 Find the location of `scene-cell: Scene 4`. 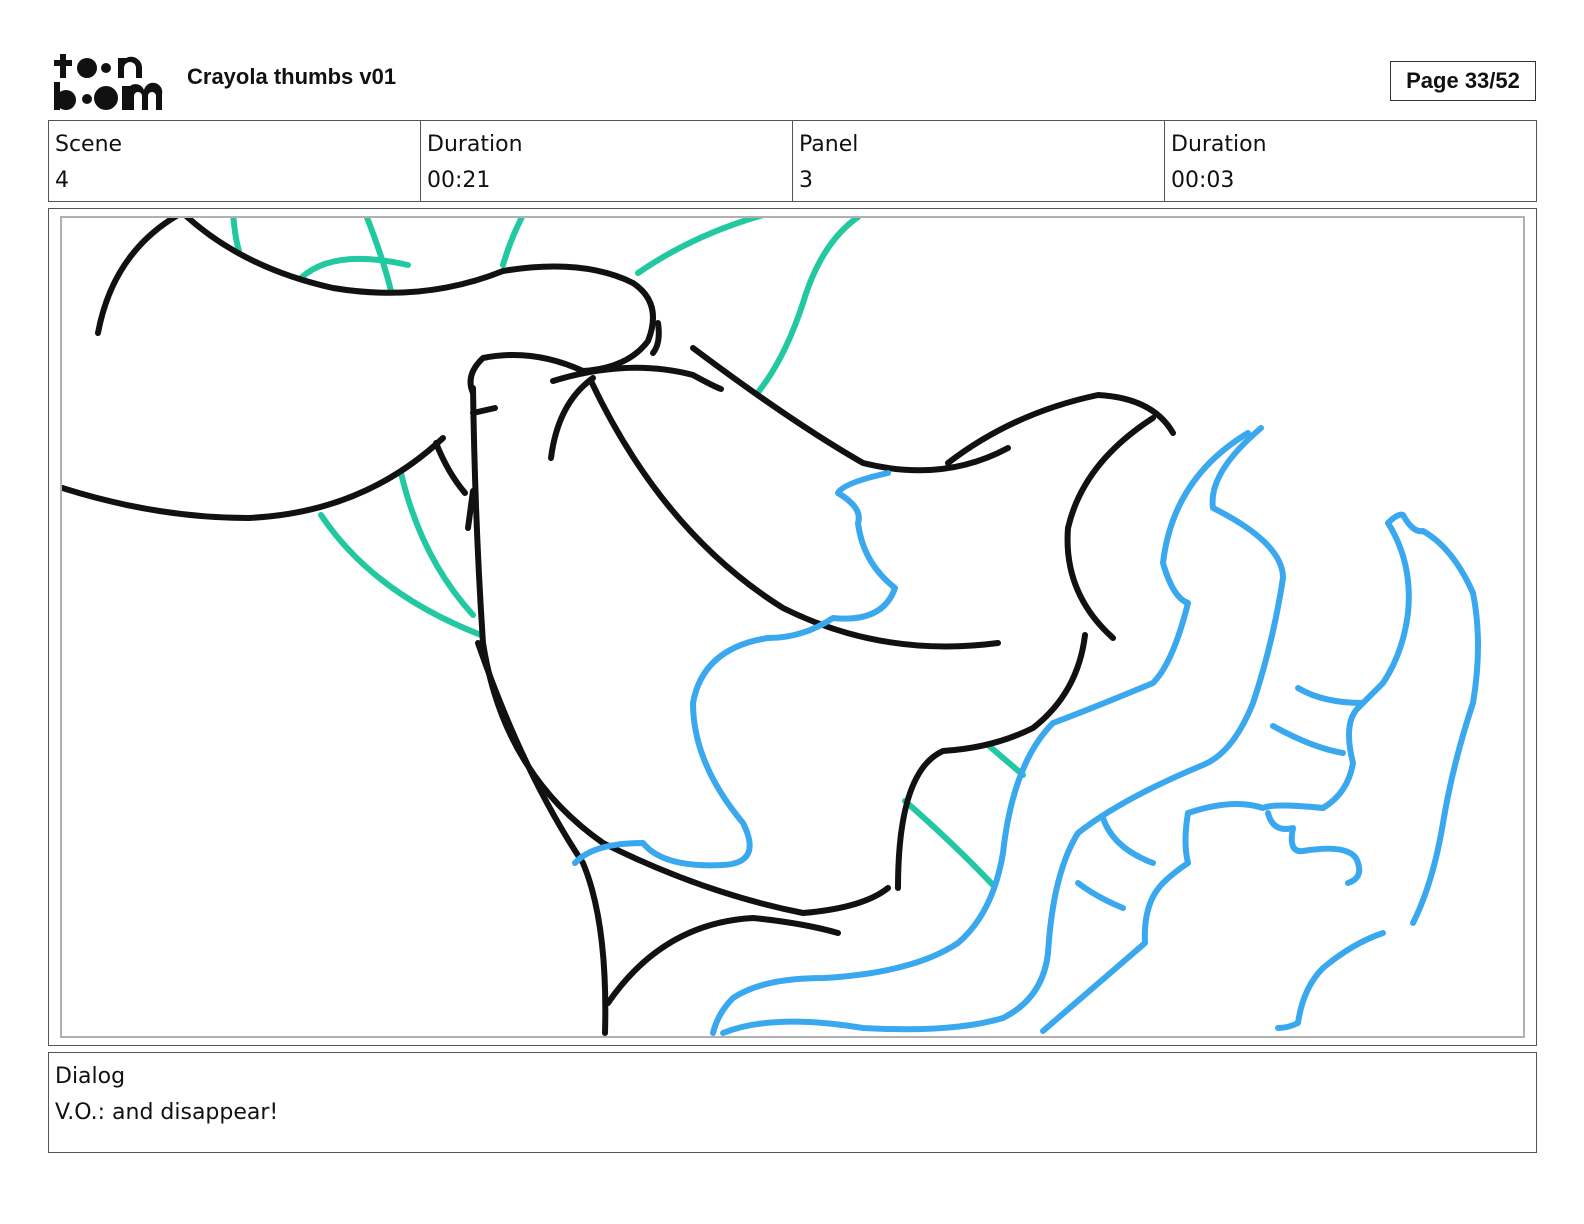

scene-cell: Scene 4 is located at coordinates (235, 161).